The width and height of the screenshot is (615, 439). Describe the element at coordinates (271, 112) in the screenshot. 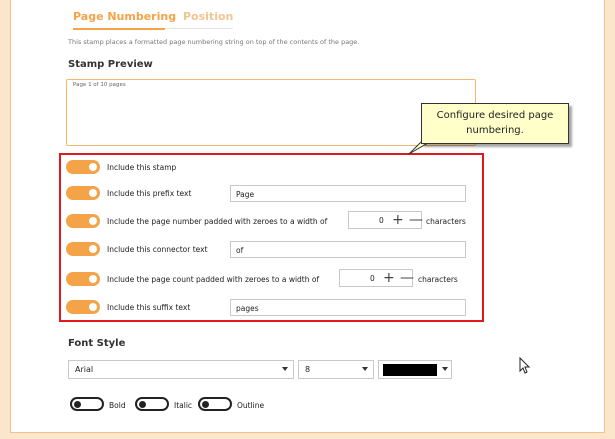

I see `stamp-preview-box: Page 1 of 10 pages` at that location.